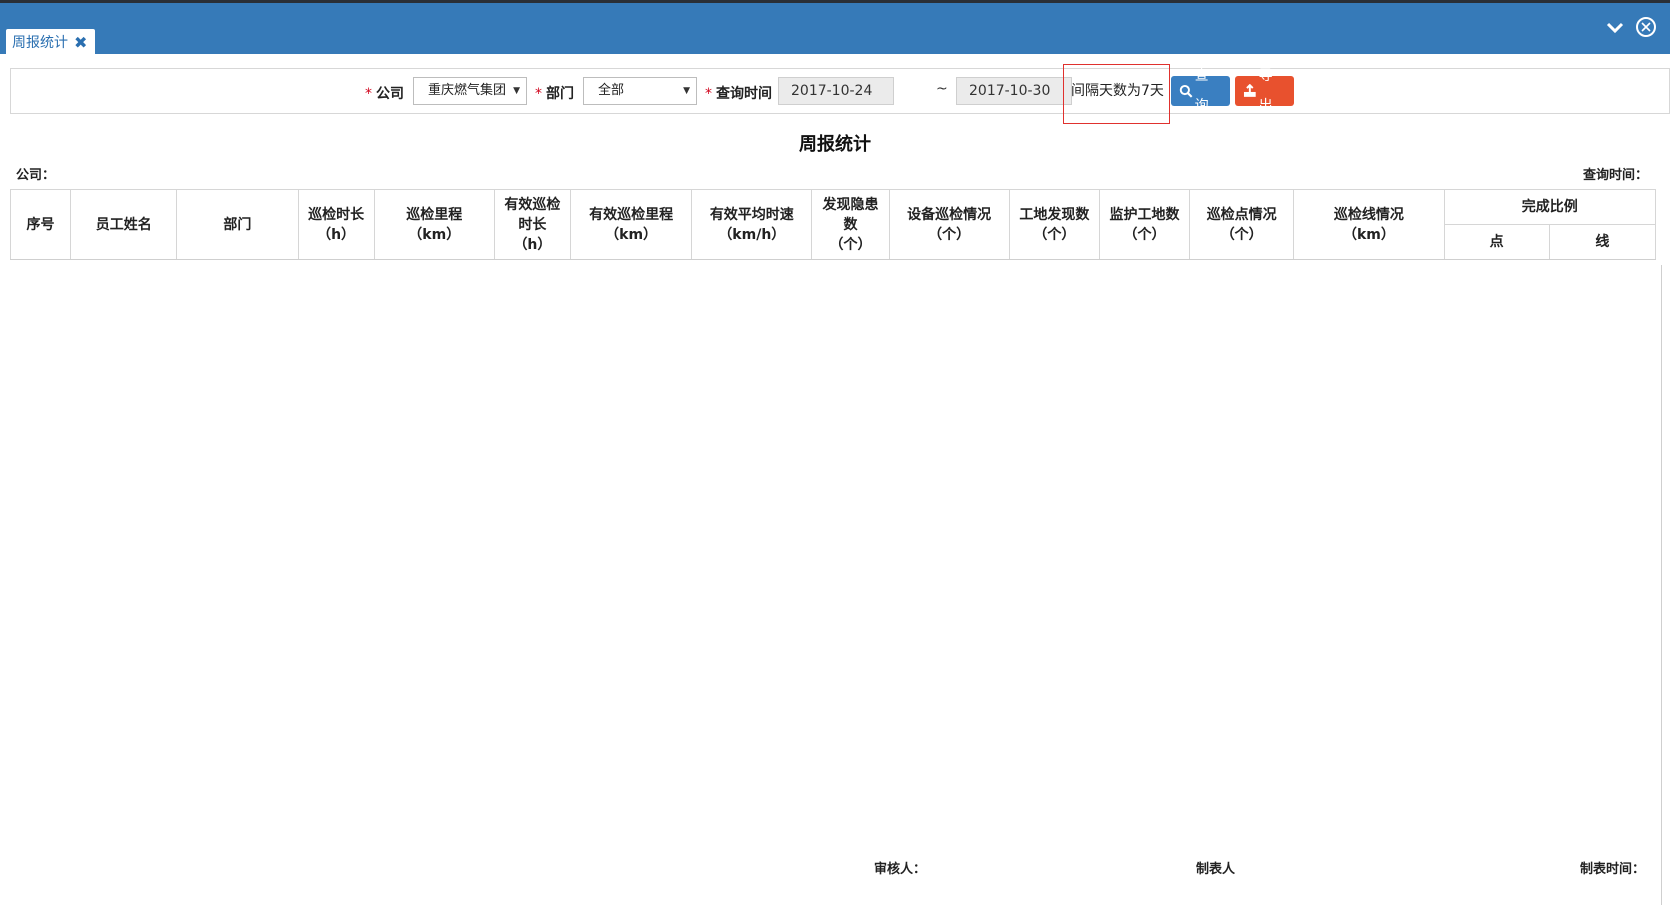  I want to click on tab-label: 周报统计, so click(40, 43).